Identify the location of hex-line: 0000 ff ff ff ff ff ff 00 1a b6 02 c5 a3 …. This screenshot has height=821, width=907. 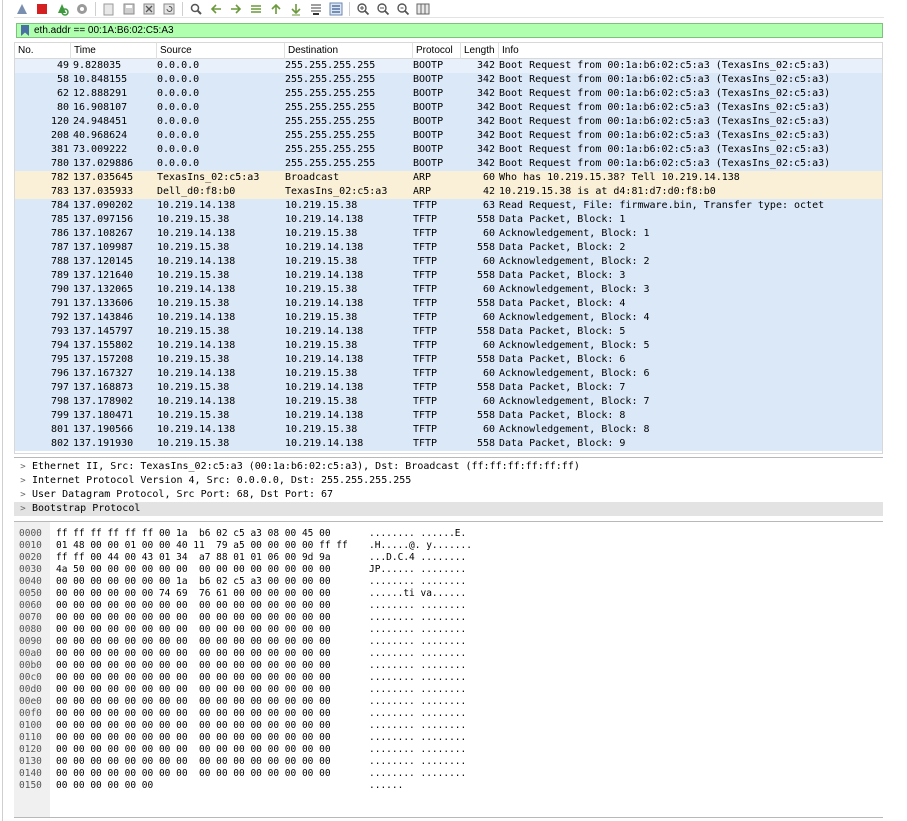
(246, 534).